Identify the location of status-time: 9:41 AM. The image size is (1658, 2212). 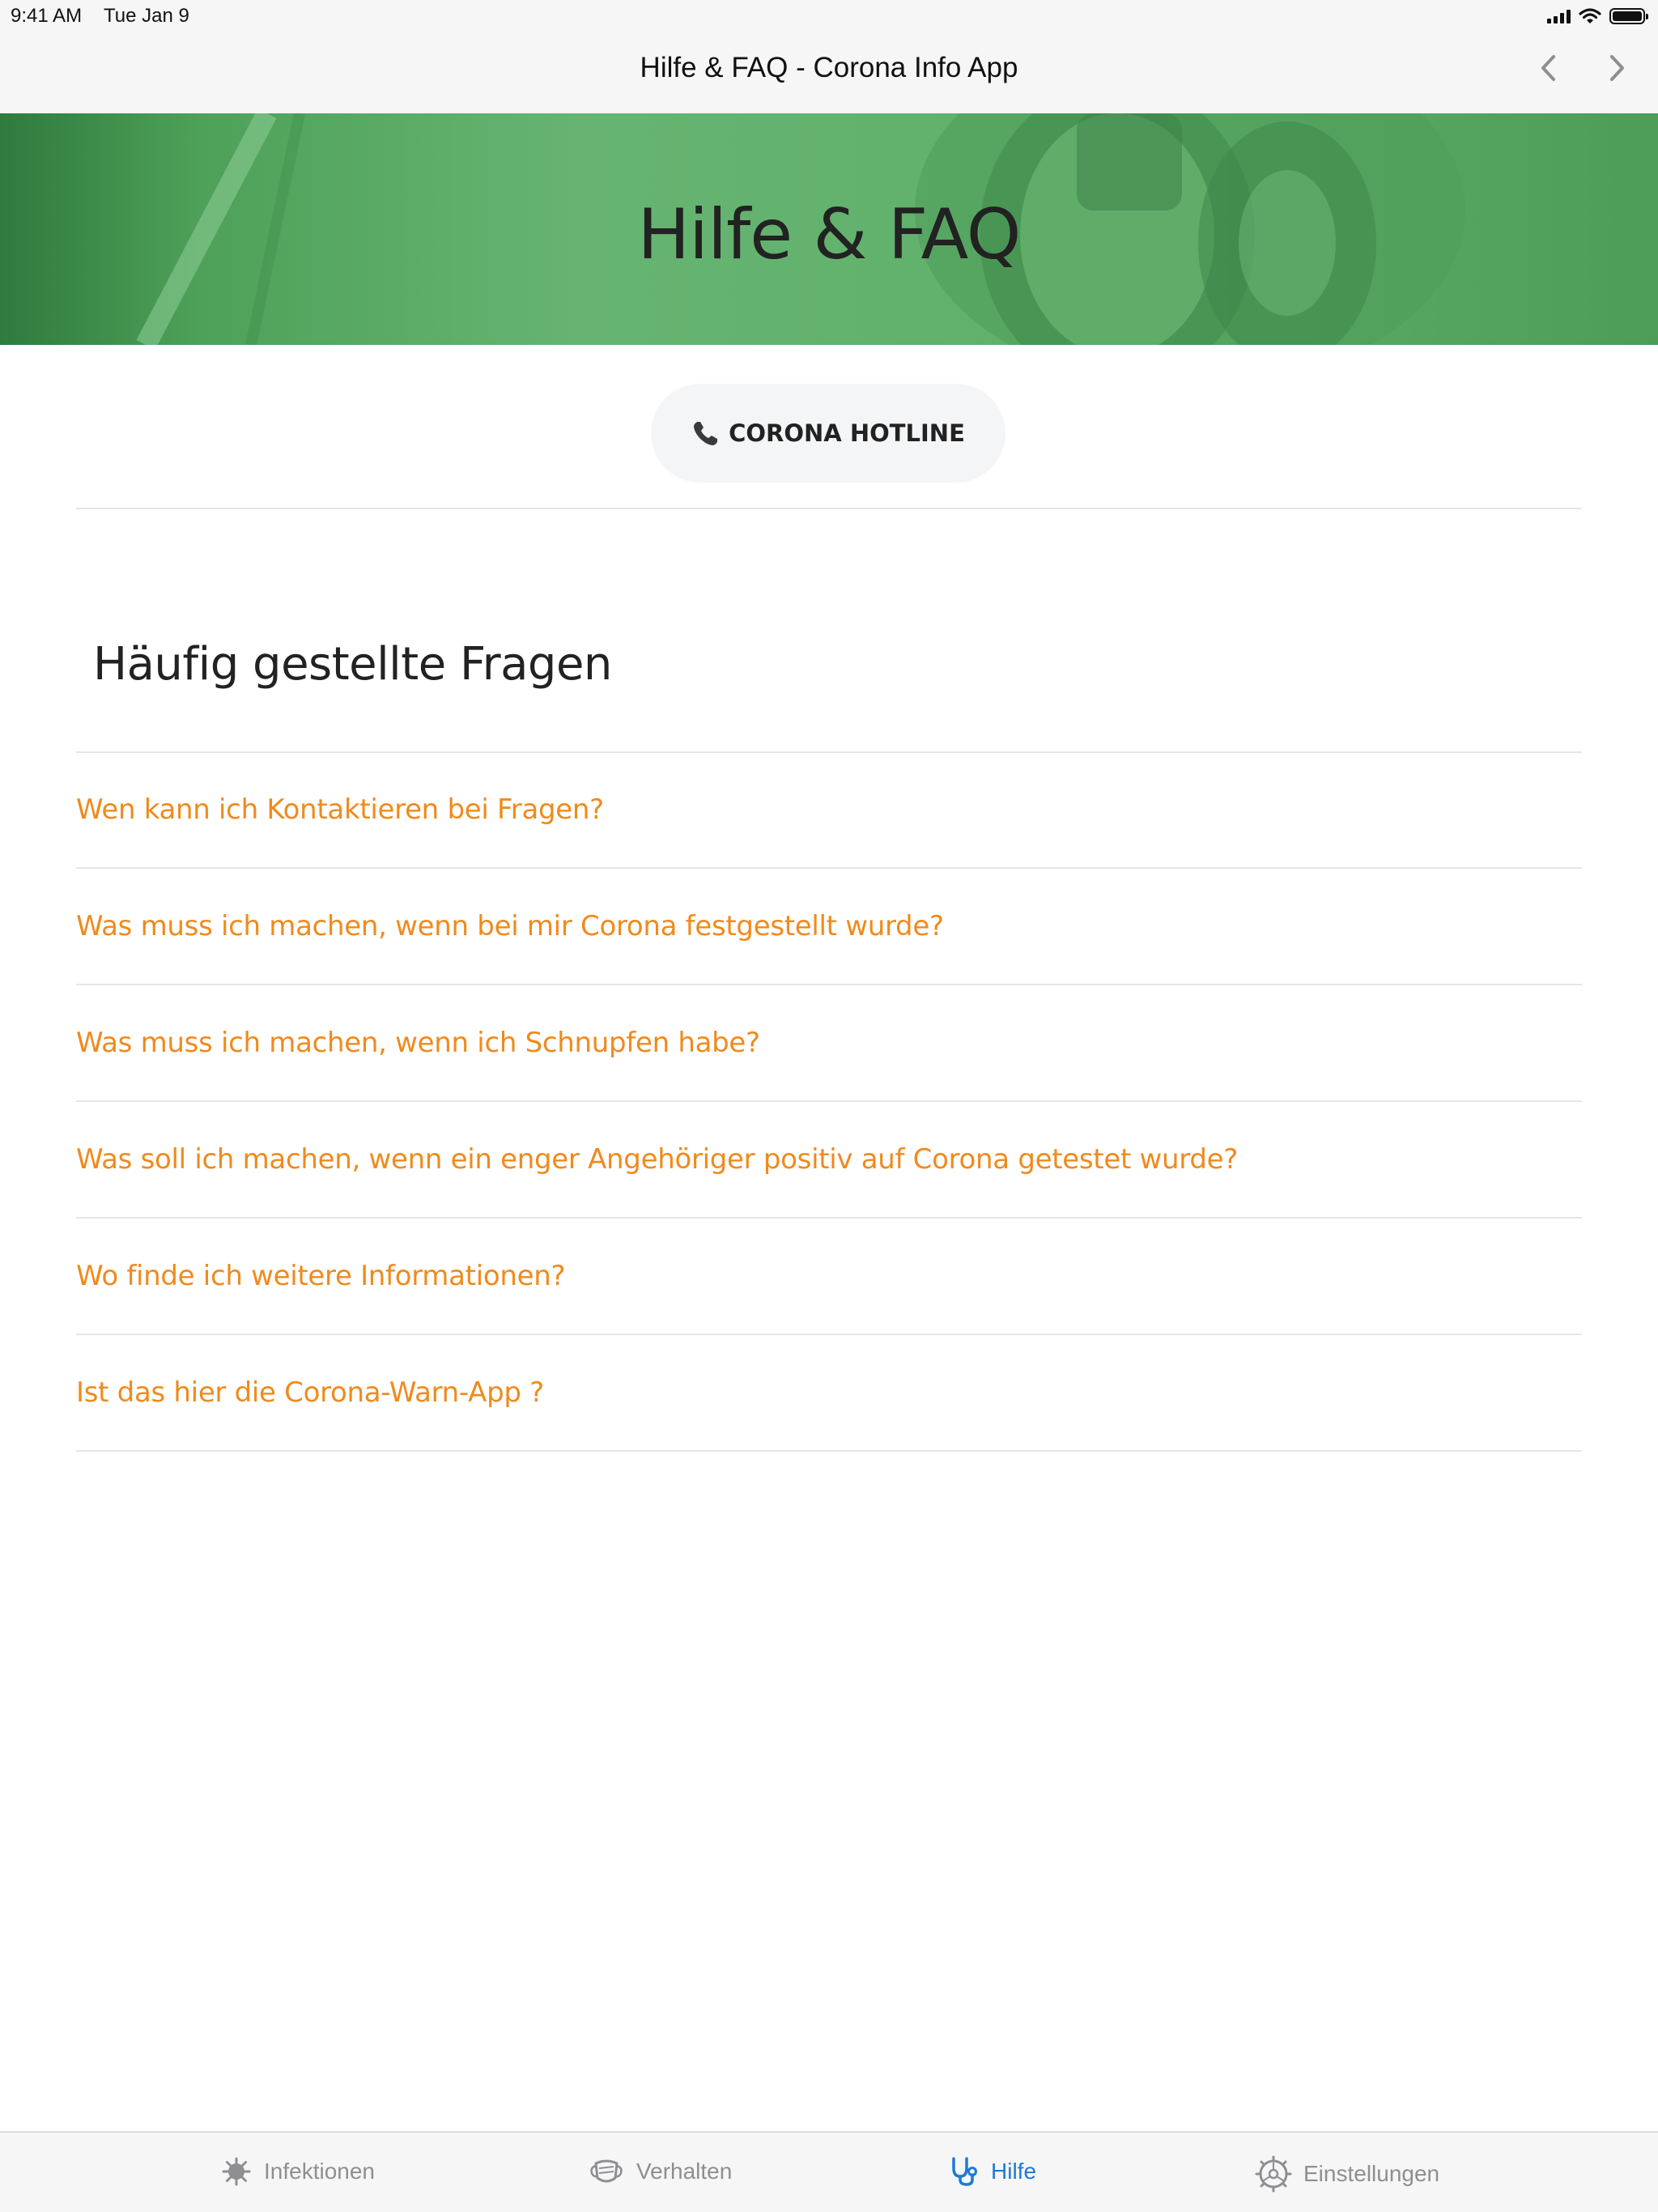
(47, 16).